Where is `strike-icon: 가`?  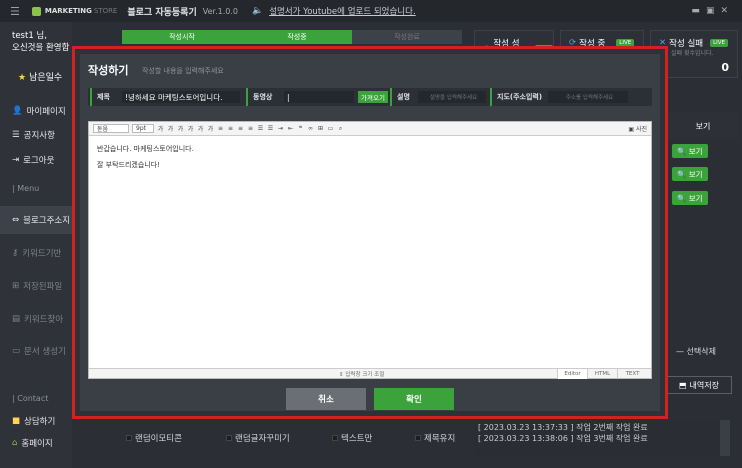 strike-icon: 가 is located at coordinates (190, 129).